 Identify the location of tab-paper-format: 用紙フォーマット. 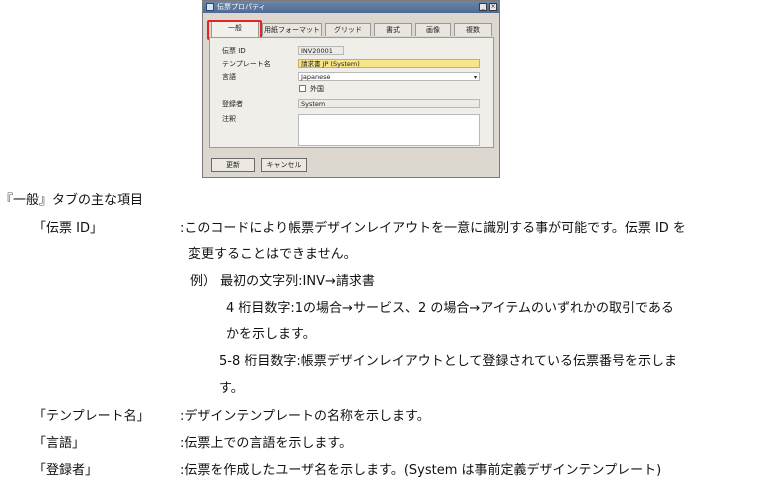
(292, 29).